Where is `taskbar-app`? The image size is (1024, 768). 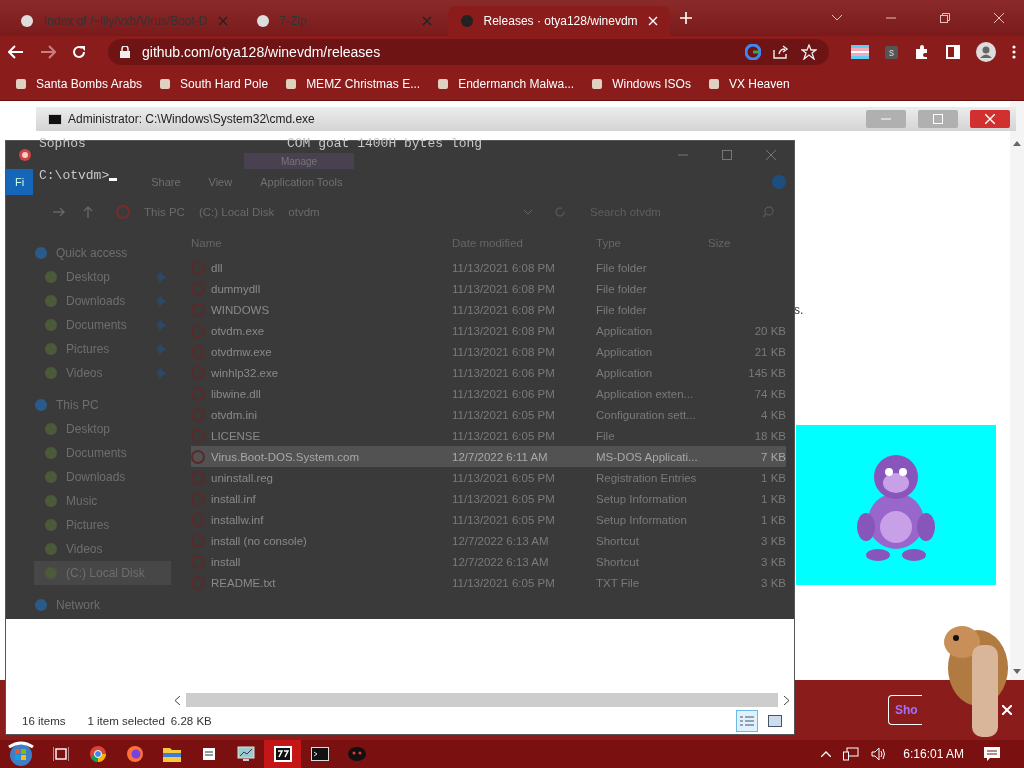
taskbar-app is located at coordinates (282, 754).